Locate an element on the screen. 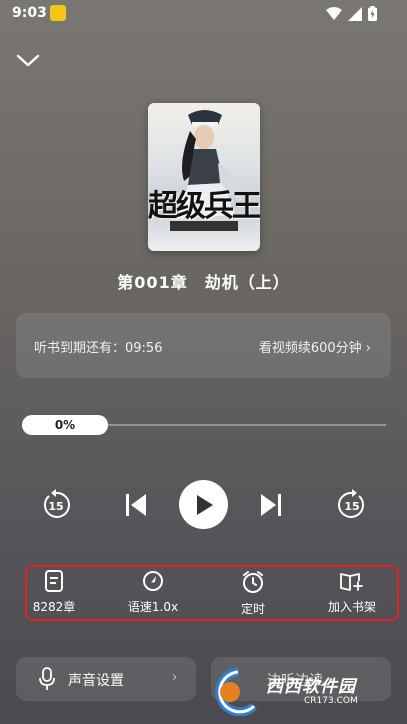  collapse-button is located at coordinates (28, 60).